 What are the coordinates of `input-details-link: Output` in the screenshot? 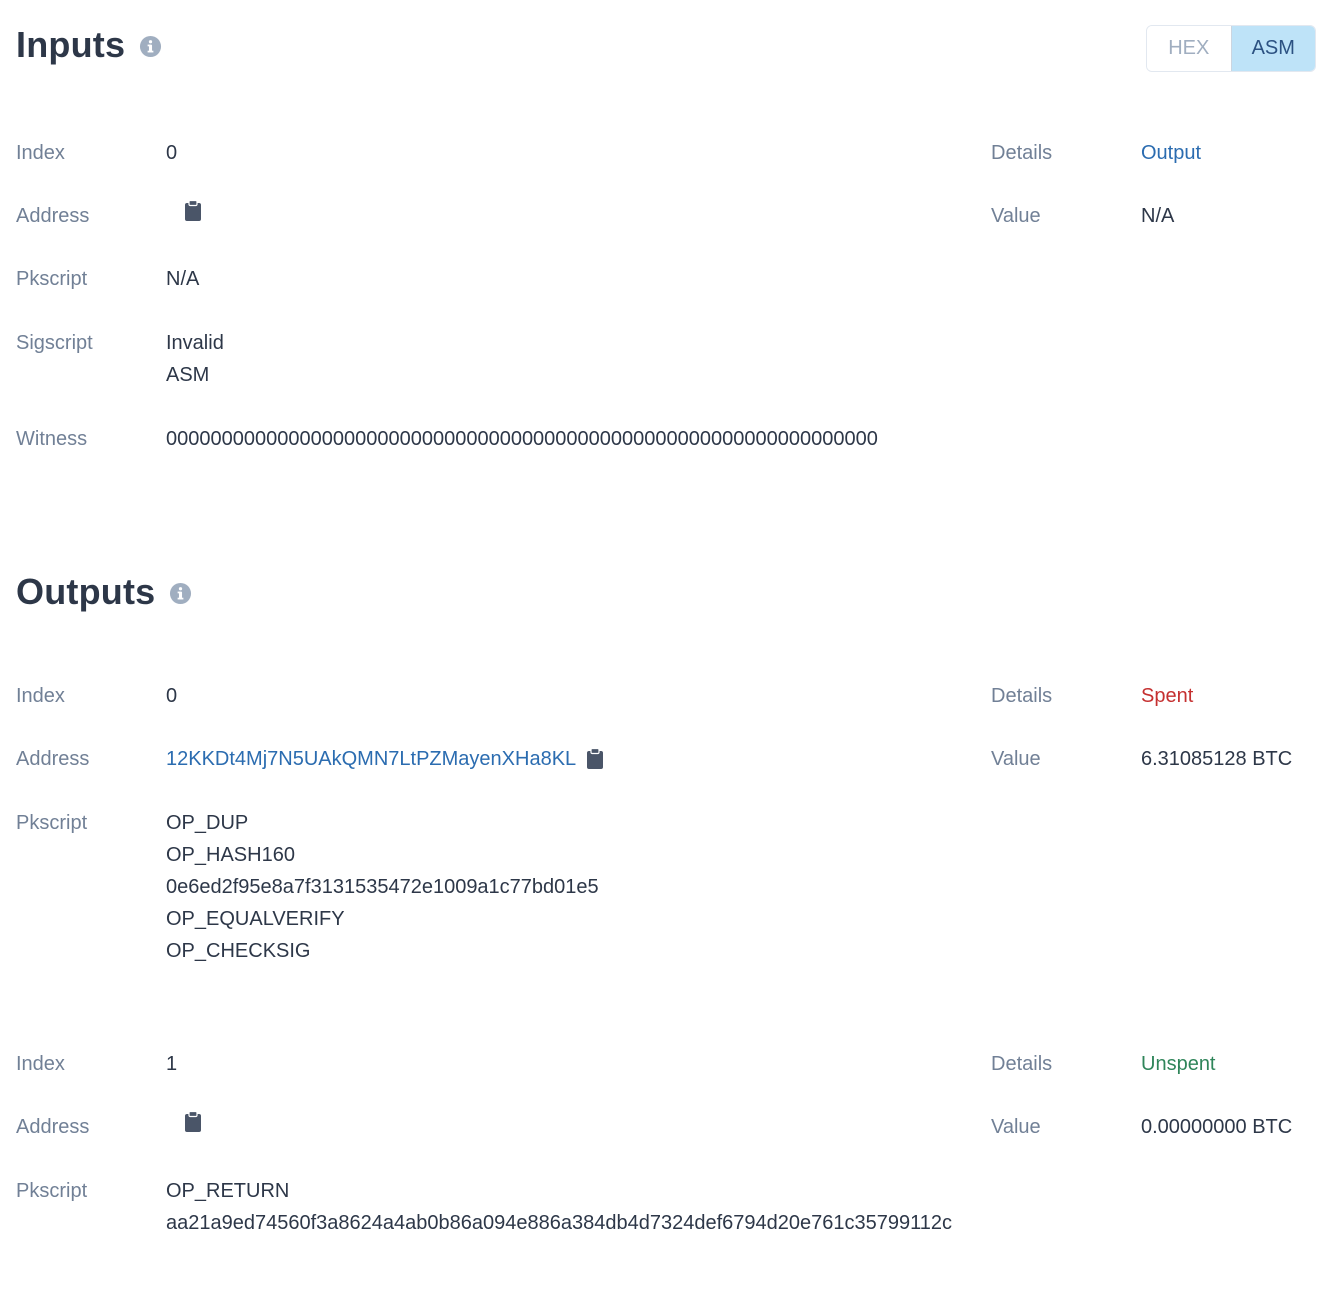 It's located at (1171, 153).